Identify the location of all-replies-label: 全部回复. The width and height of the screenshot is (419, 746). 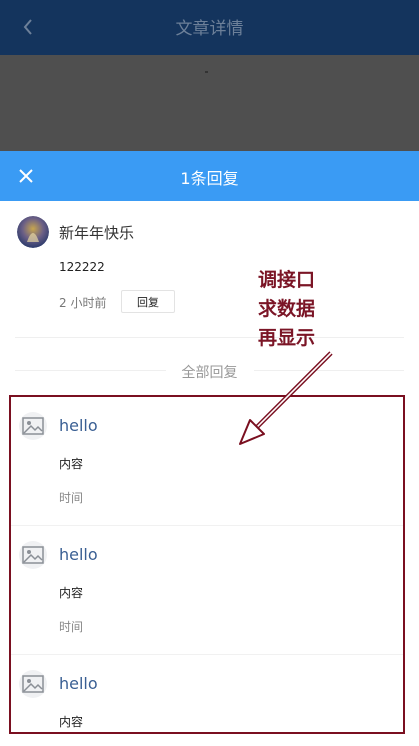
(209, 373).